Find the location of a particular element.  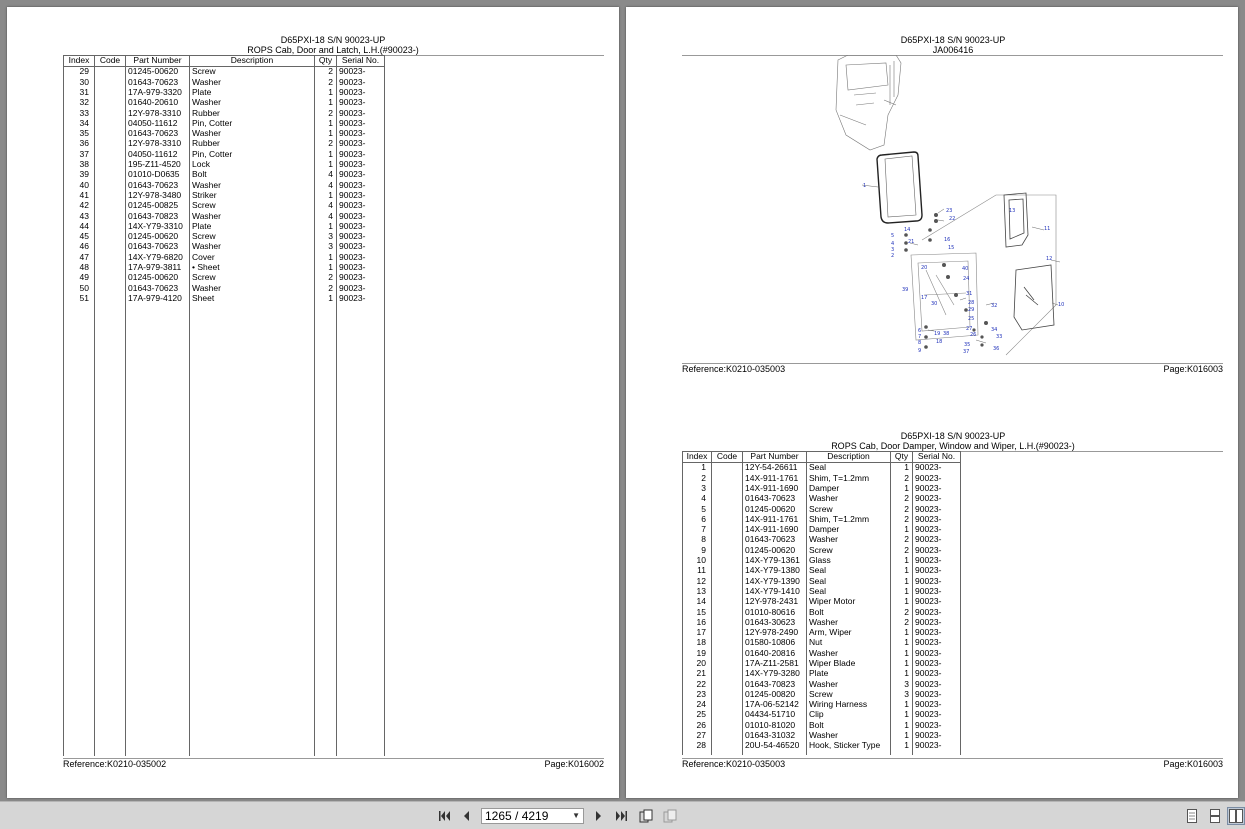

callout-label: 5 is located at coordinates (892, 236).